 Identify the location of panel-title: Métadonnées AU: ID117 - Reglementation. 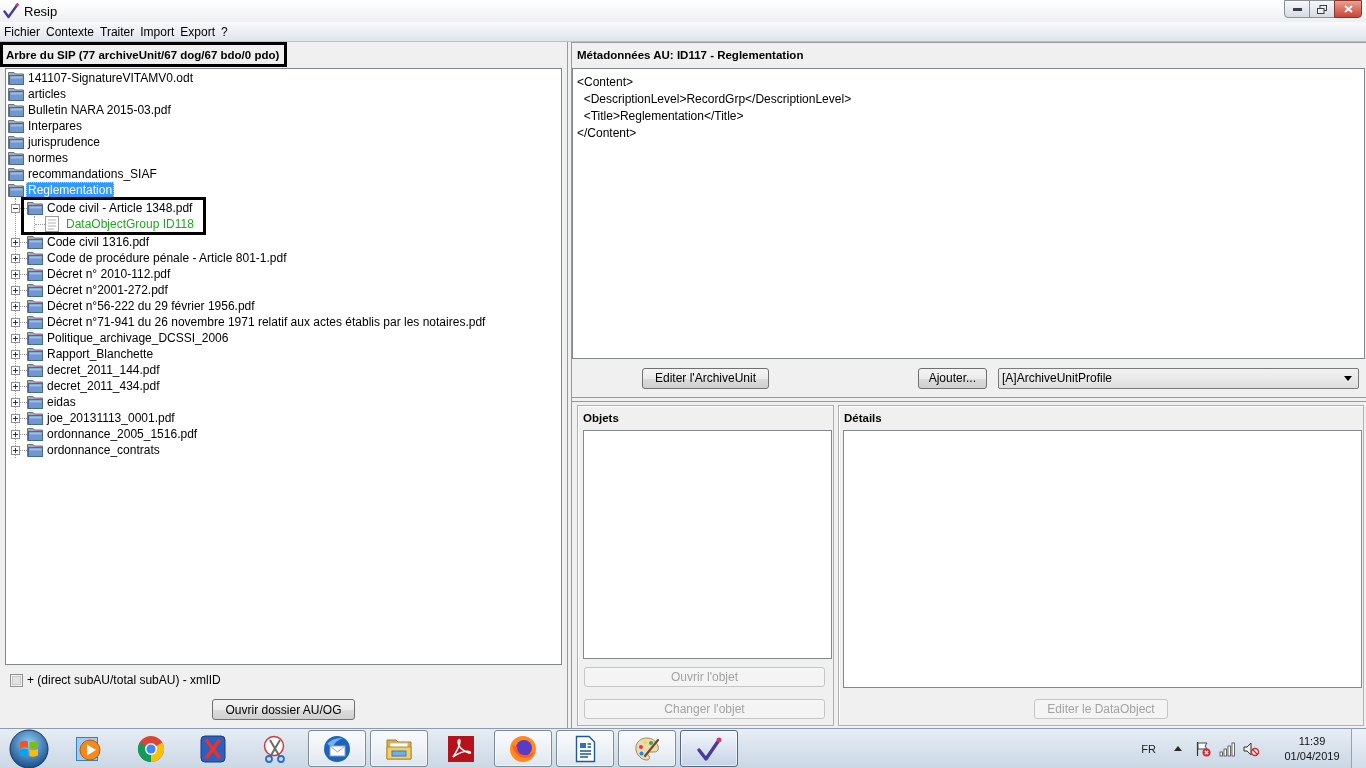
(690, 55).